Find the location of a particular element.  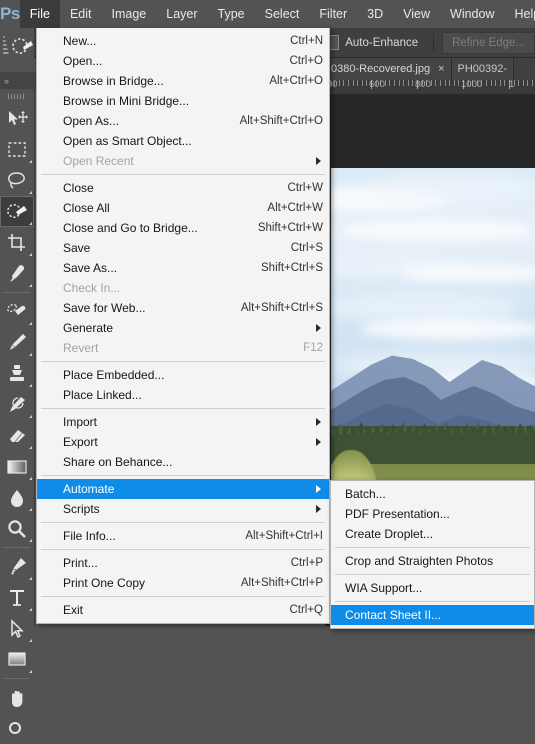

menu-item-open-recent: Open Recent is located at coordinates (183, 161).